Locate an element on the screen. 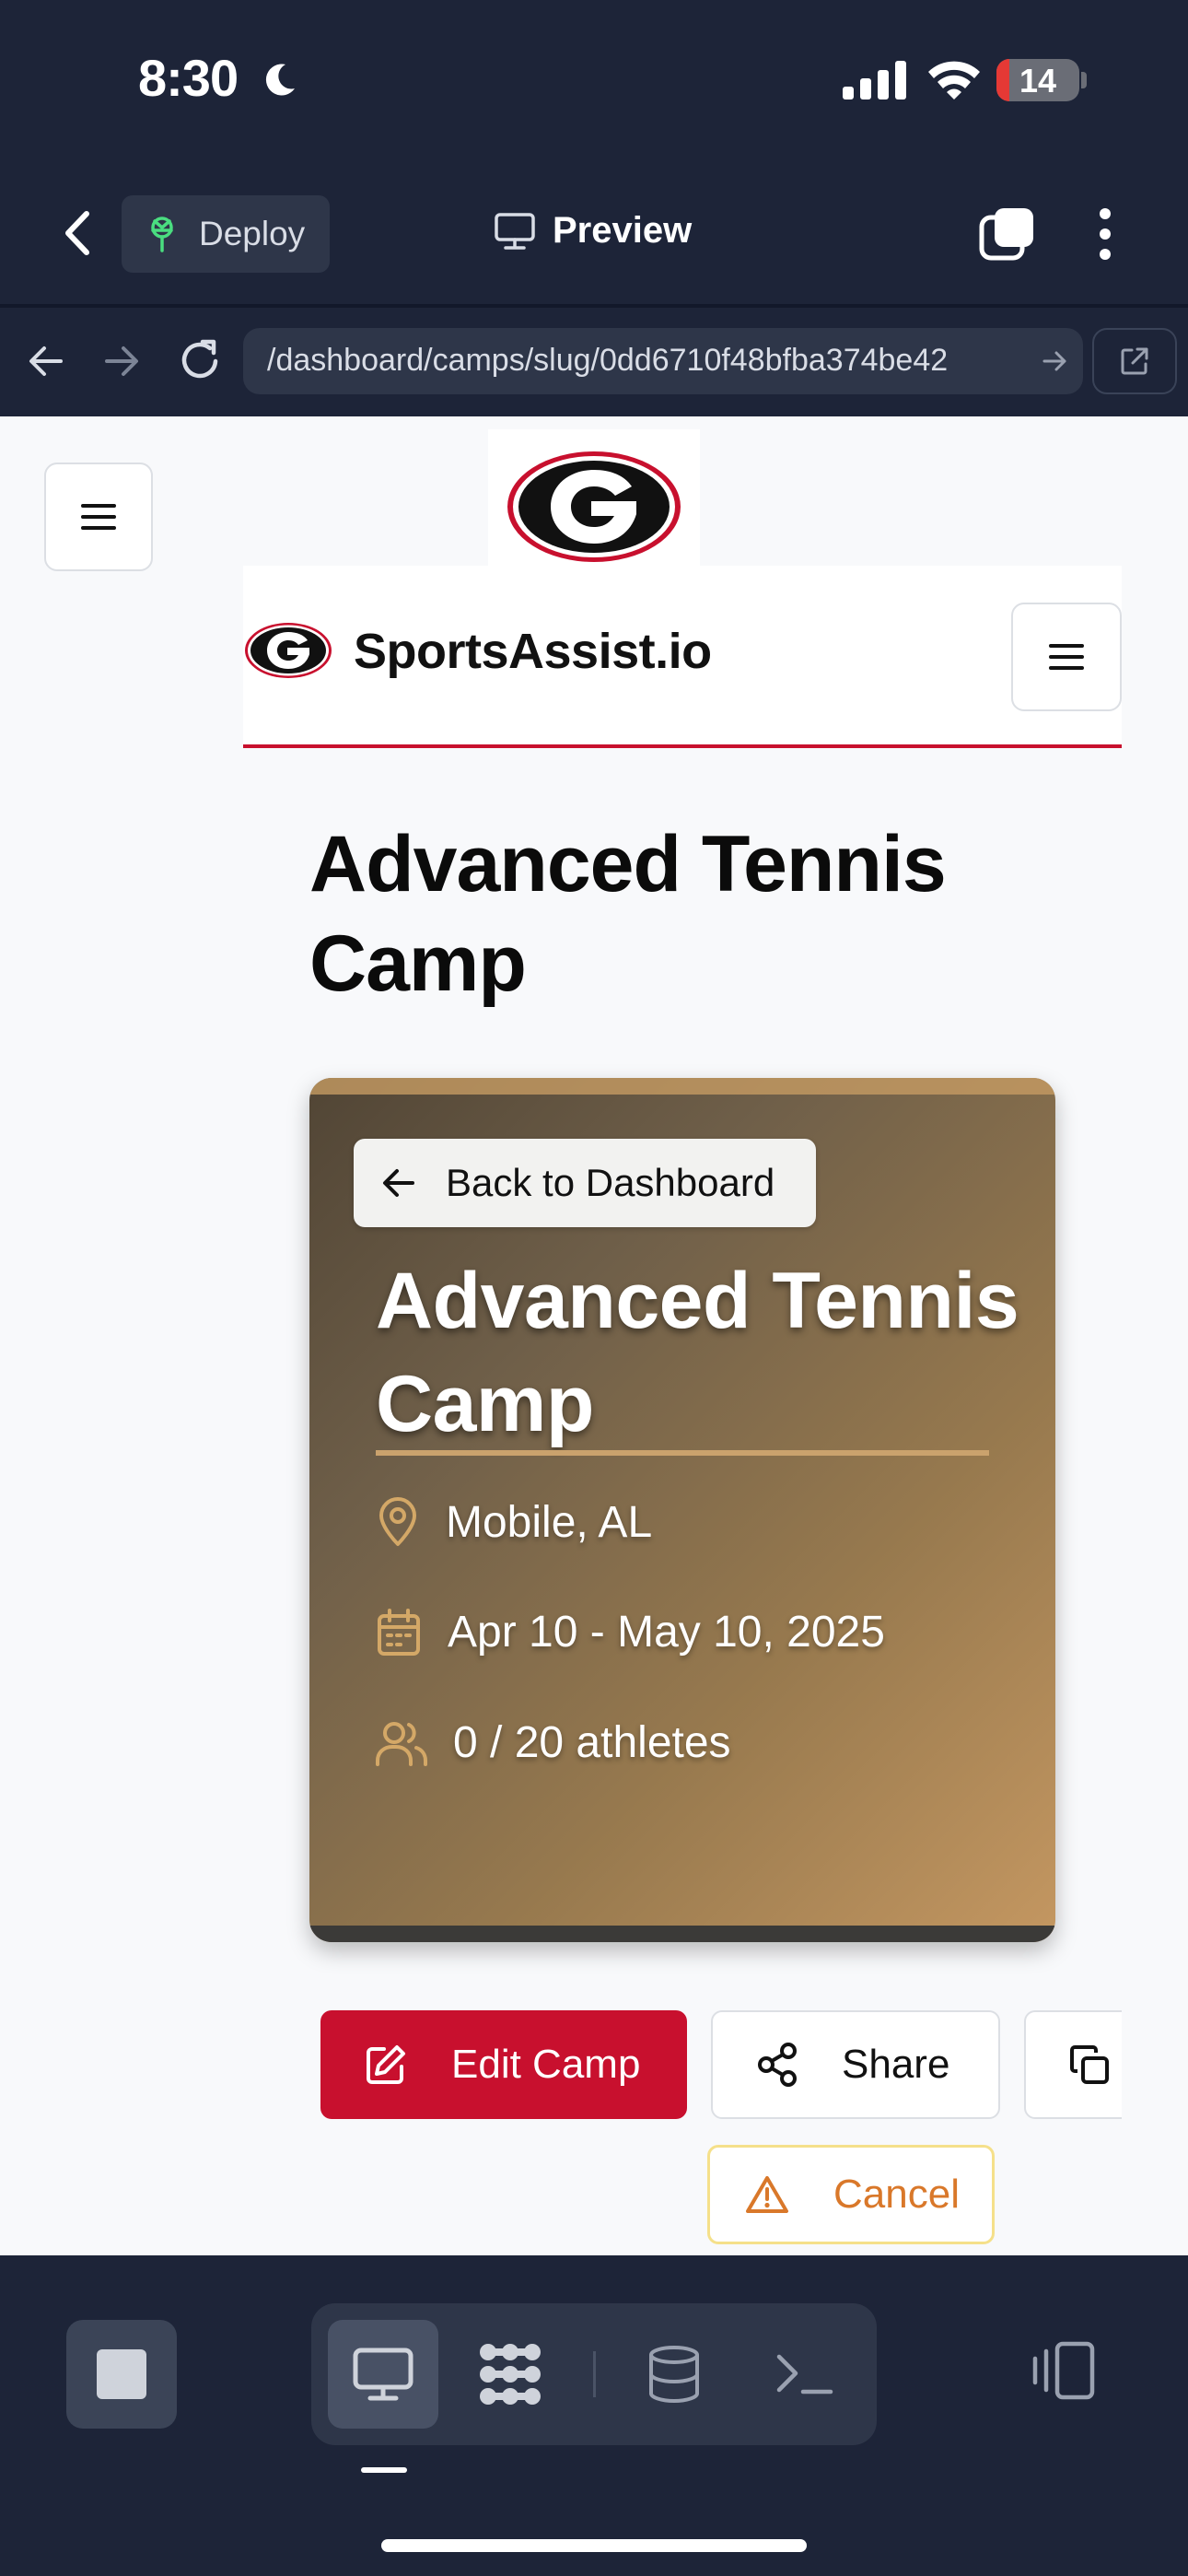 The width and height of the screenshot is (1188, 2576). stop-button is located at coordinates (121, 2374).